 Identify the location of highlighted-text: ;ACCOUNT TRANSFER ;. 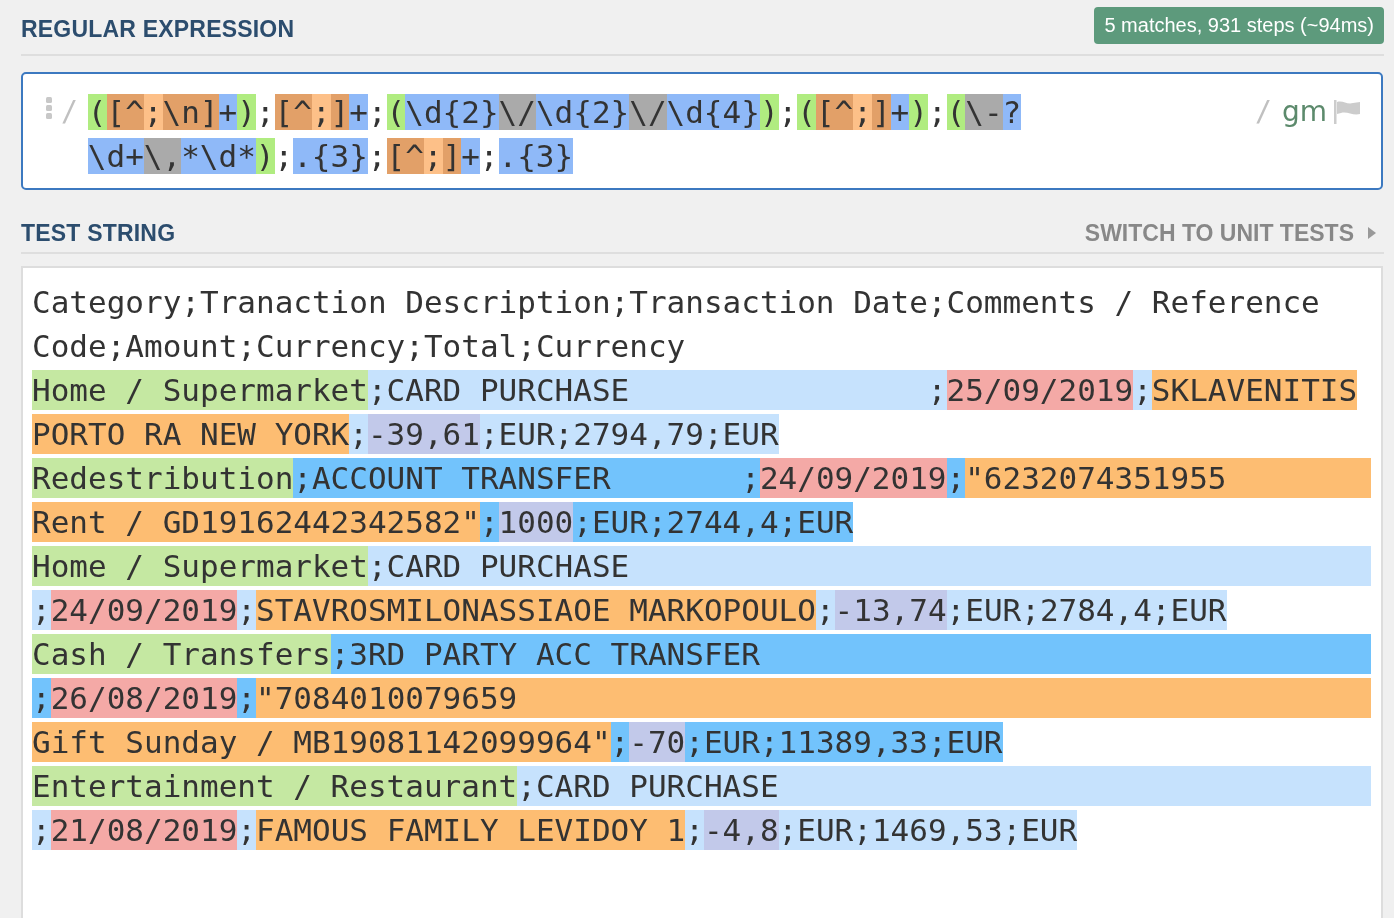
(526, 478).